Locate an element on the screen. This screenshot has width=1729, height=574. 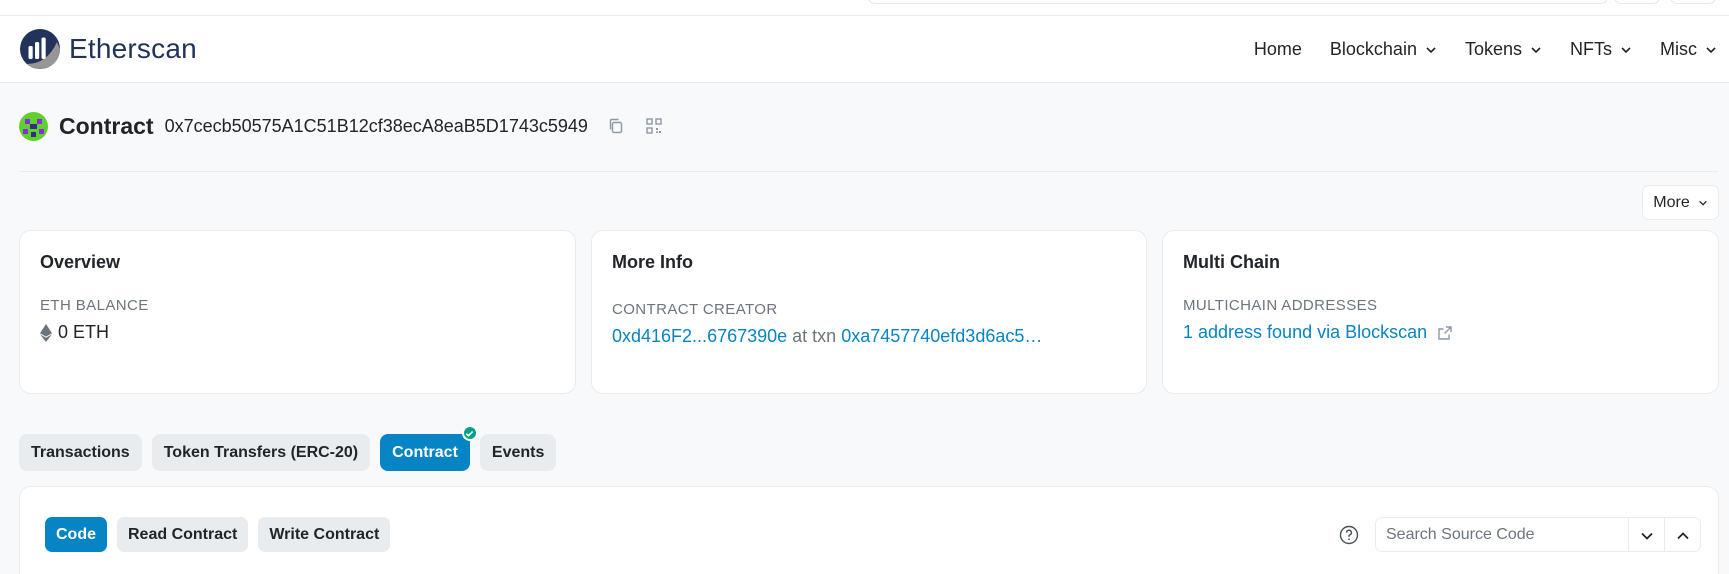
external-link-icon is located at coordinates (1445, 332).